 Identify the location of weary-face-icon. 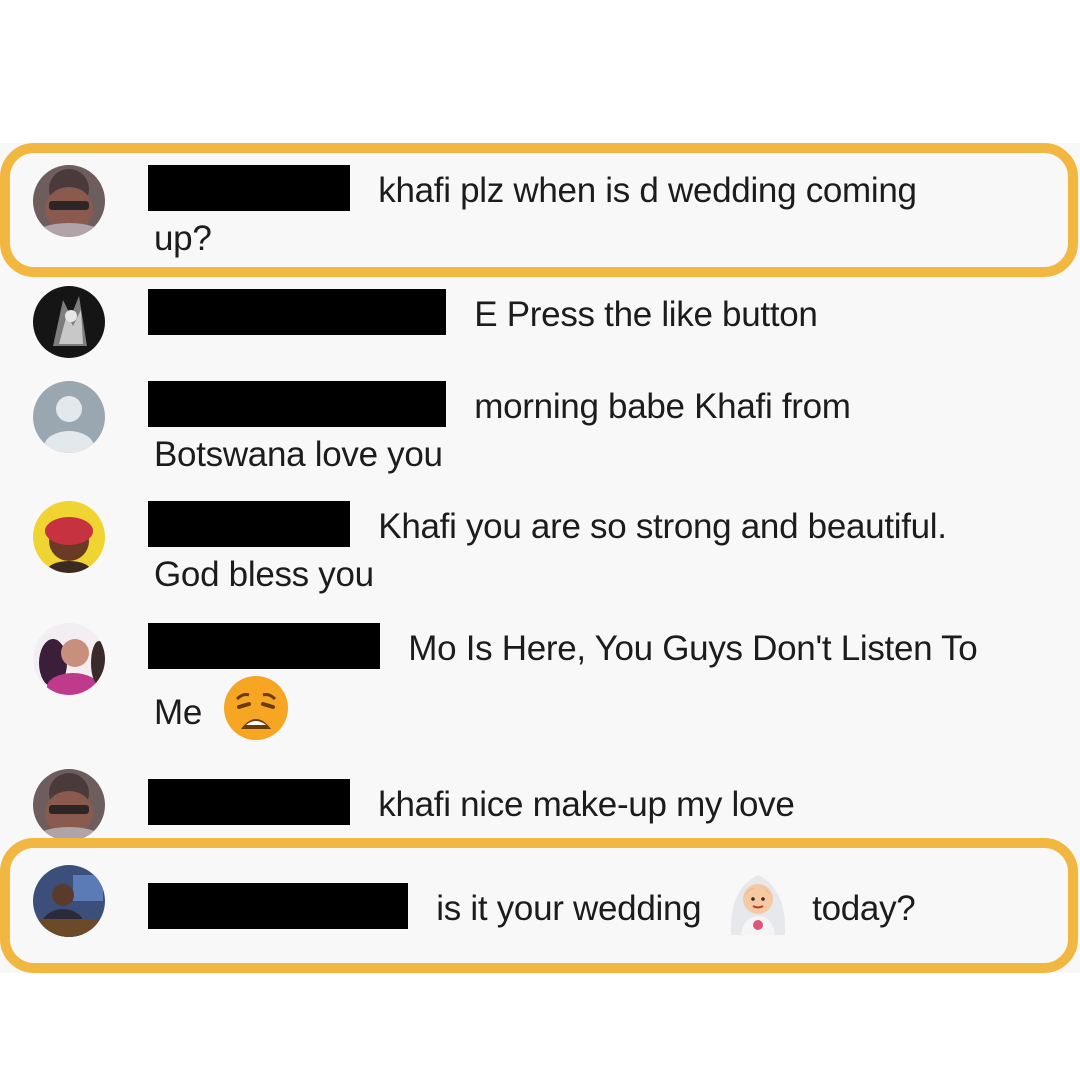
(256, 708).